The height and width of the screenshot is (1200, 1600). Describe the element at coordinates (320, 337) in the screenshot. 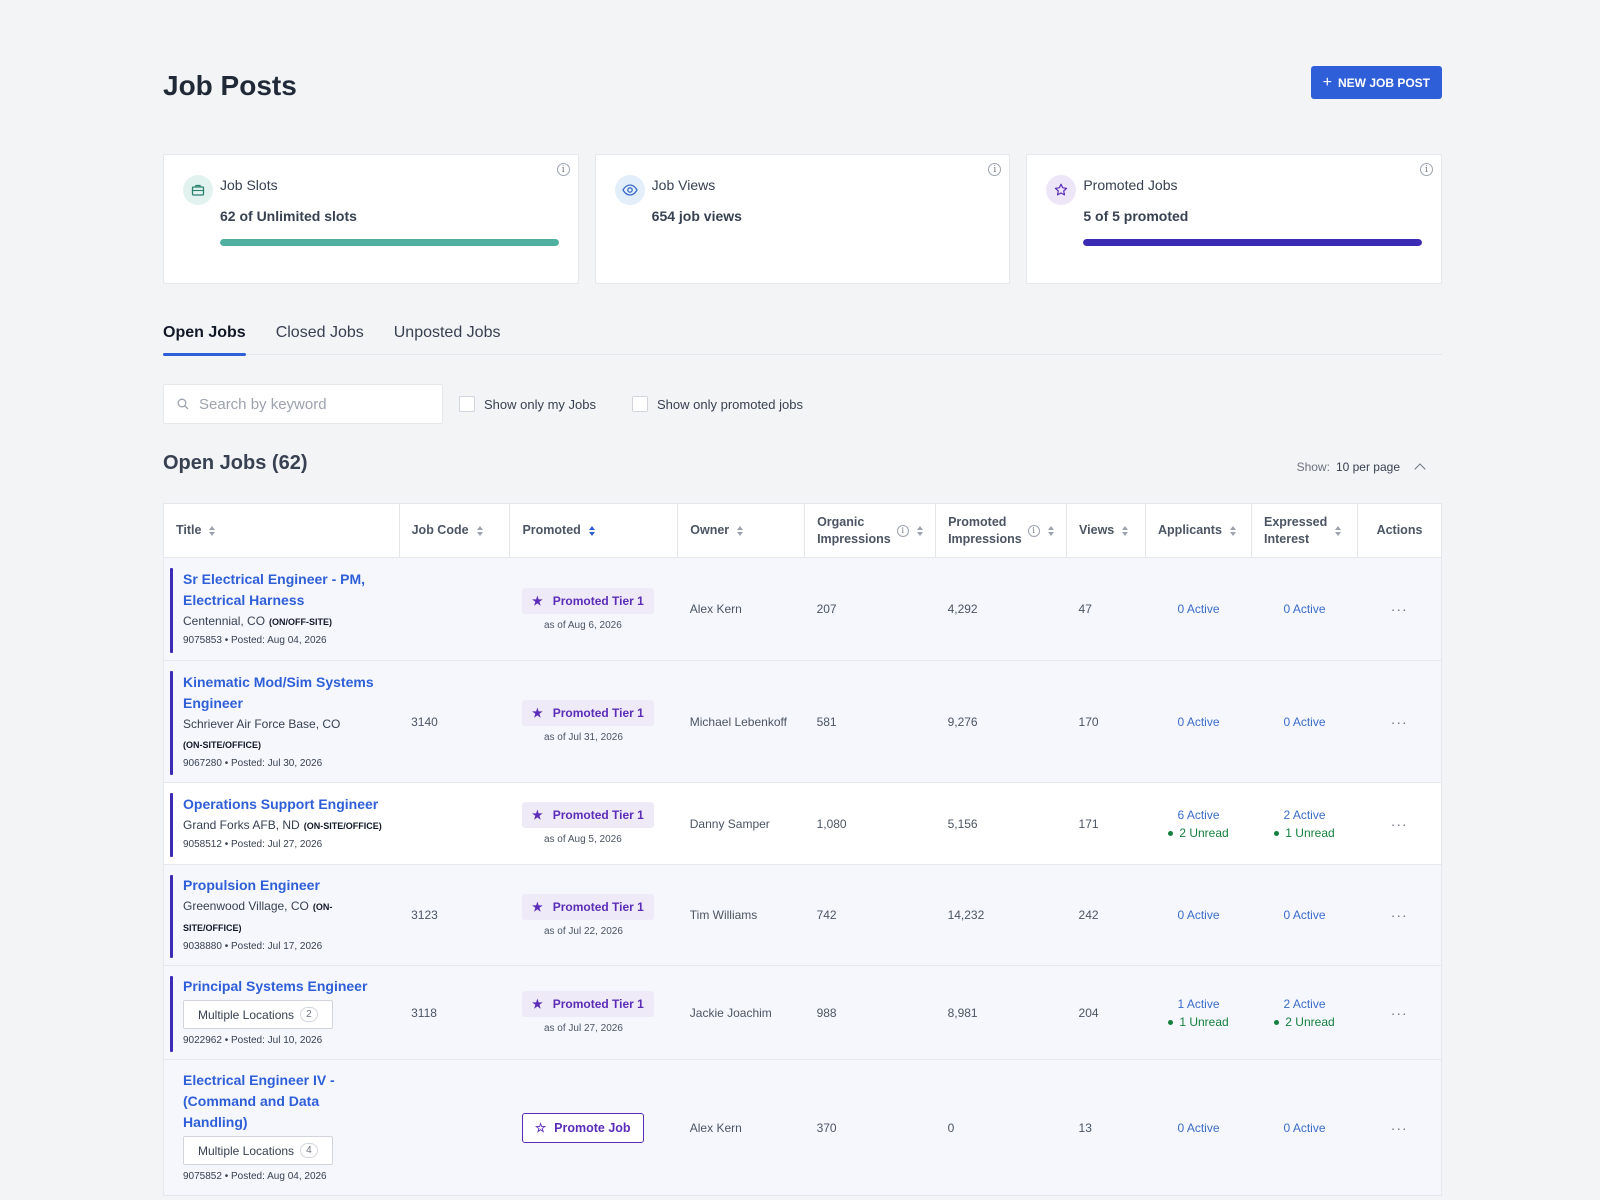

I see `tab-closed-jobs: Closed Jobs` at that location.